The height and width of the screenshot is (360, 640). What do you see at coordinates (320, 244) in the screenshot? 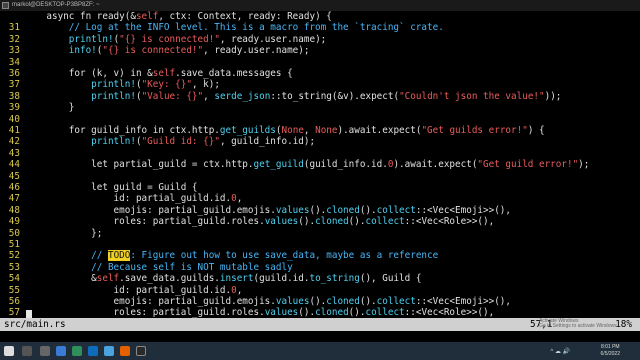
I see `code-line: 51` at bounding box center [320, 244].